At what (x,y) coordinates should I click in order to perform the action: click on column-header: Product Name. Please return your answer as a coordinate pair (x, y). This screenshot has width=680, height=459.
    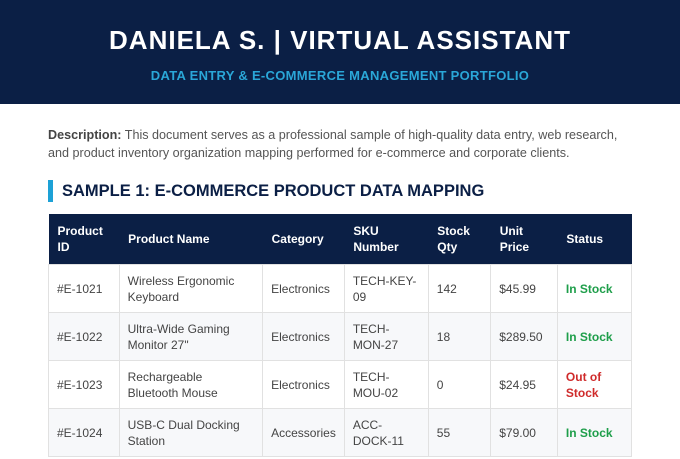
    Looking at the image, I should click on (191, 239).